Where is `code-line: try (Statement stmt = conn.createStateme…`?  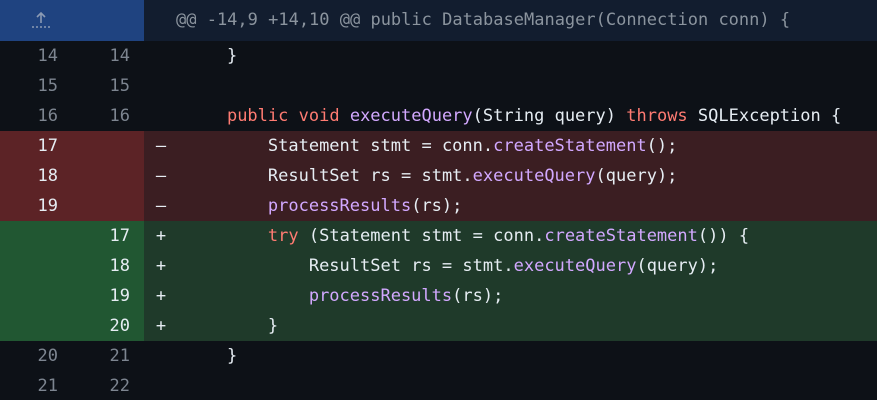
code-line: try (Statement stmt = conn.createStateme… is located at coordinates (527, 236).